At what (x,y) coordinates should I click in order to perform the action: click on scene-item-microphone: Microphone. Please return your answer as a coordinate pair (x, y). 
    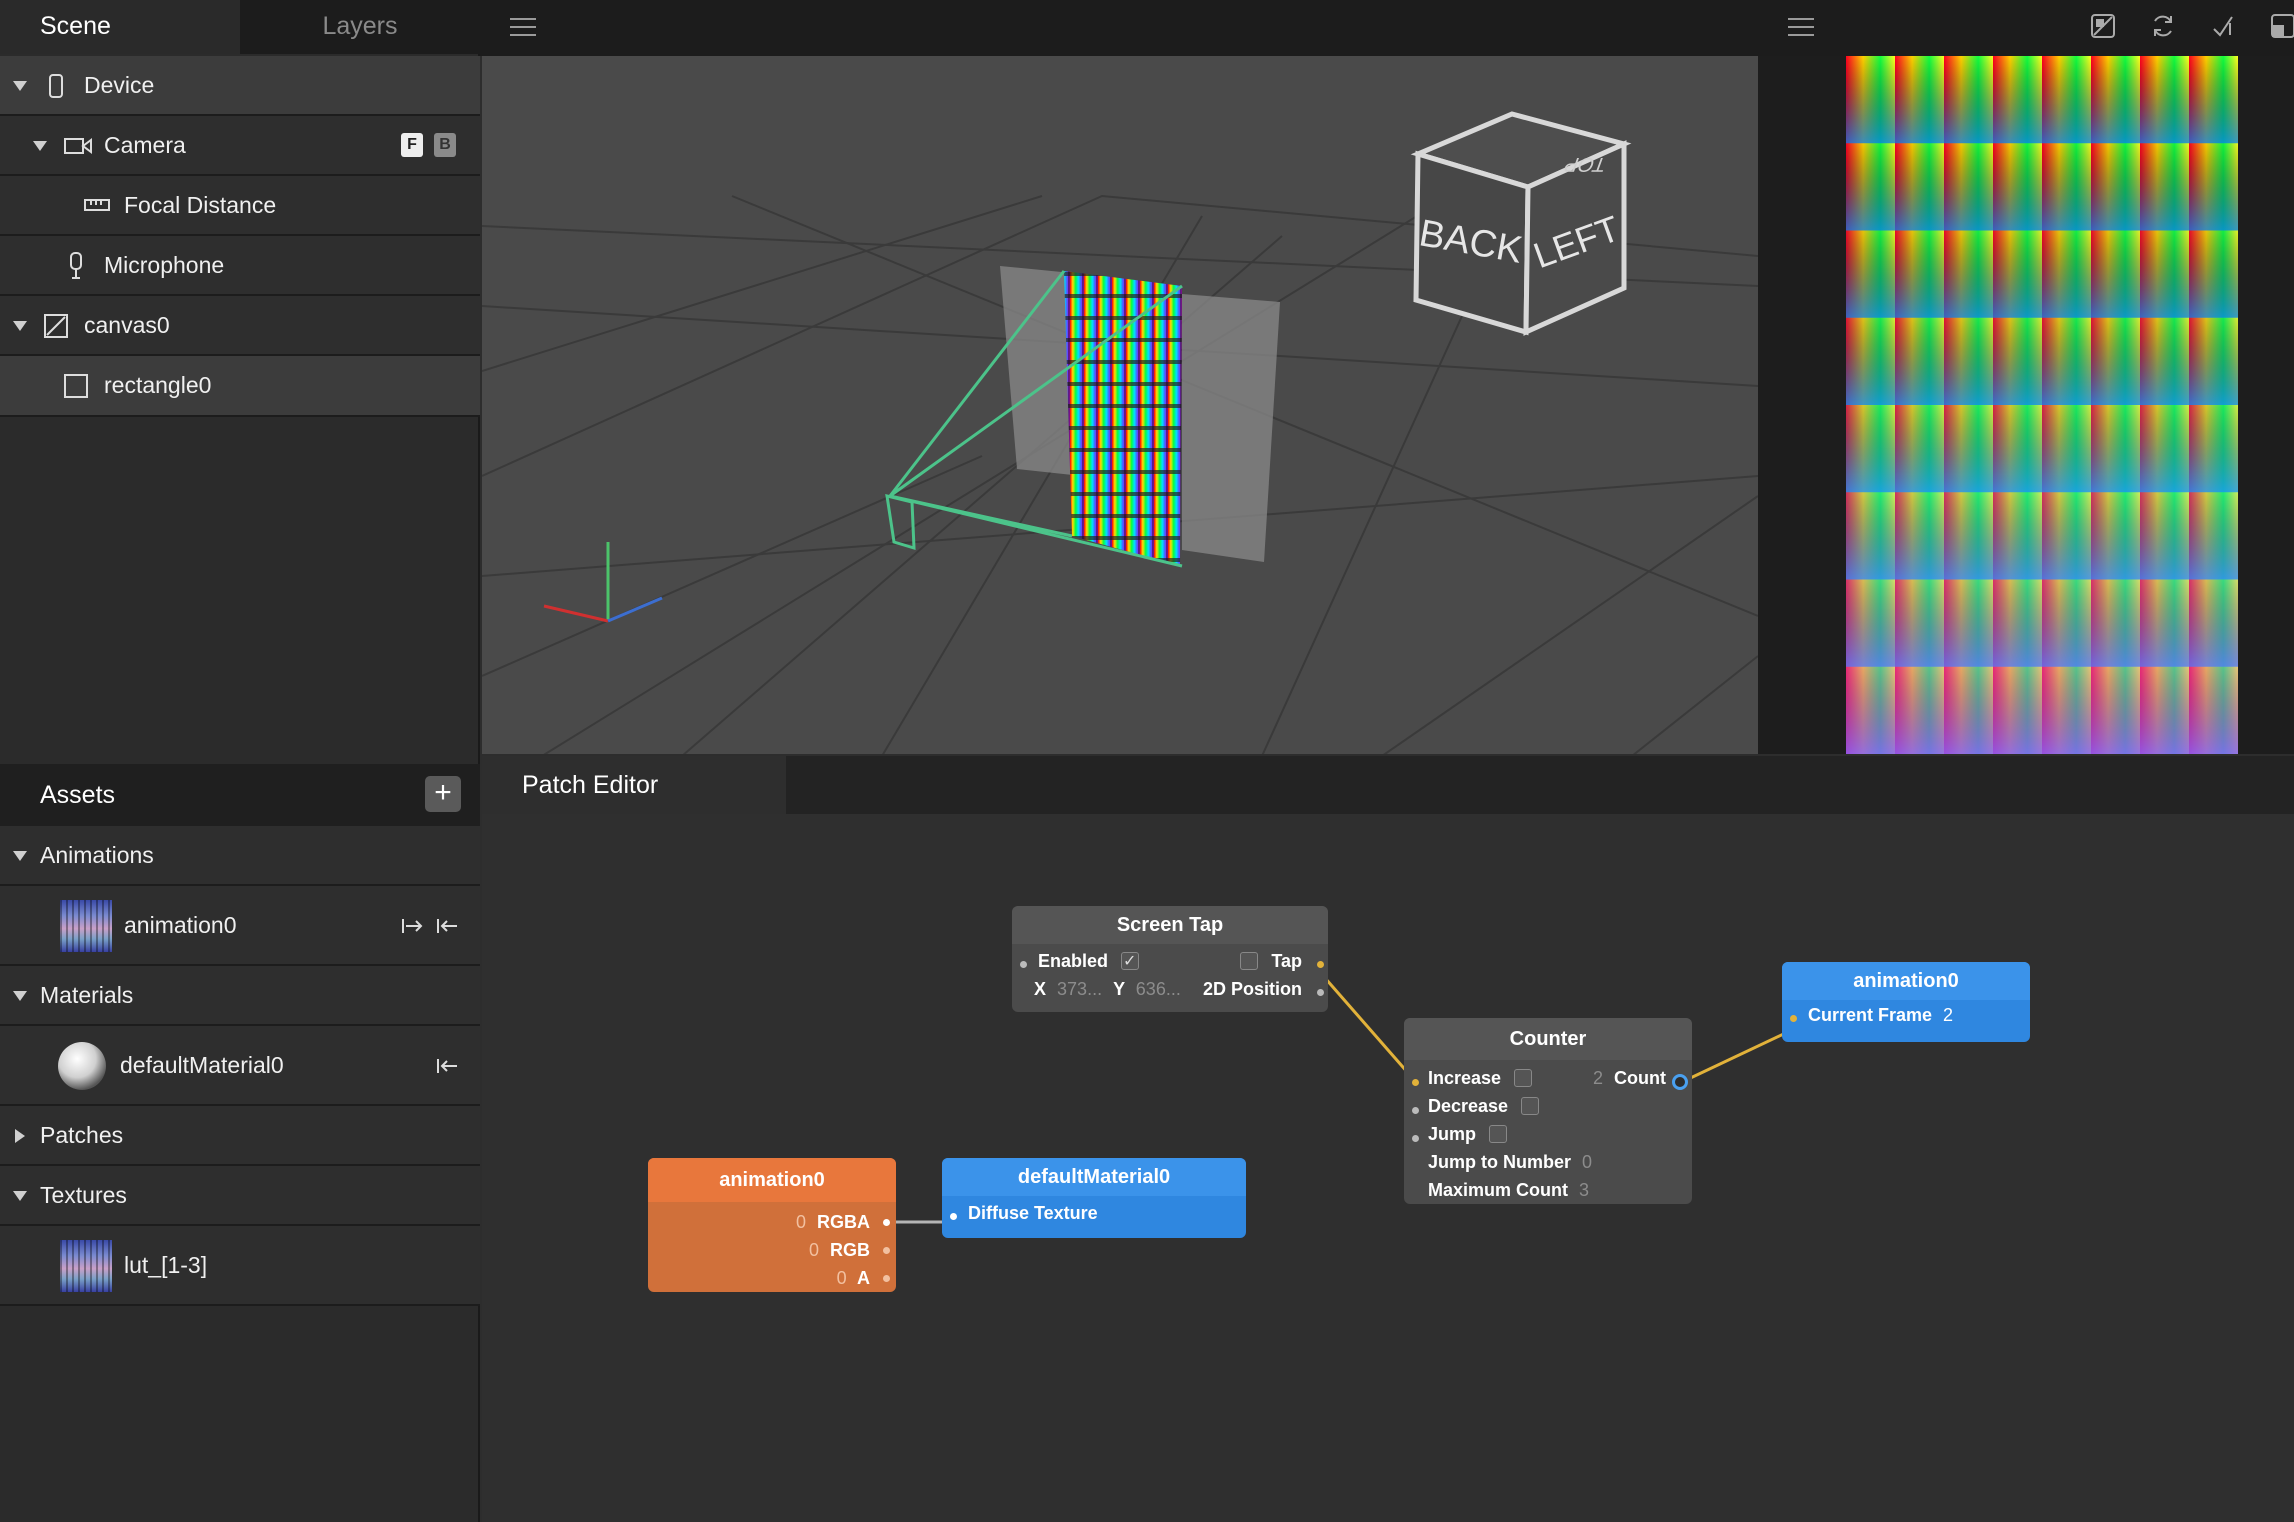
    Looking at the image, I should click on (240, 266).